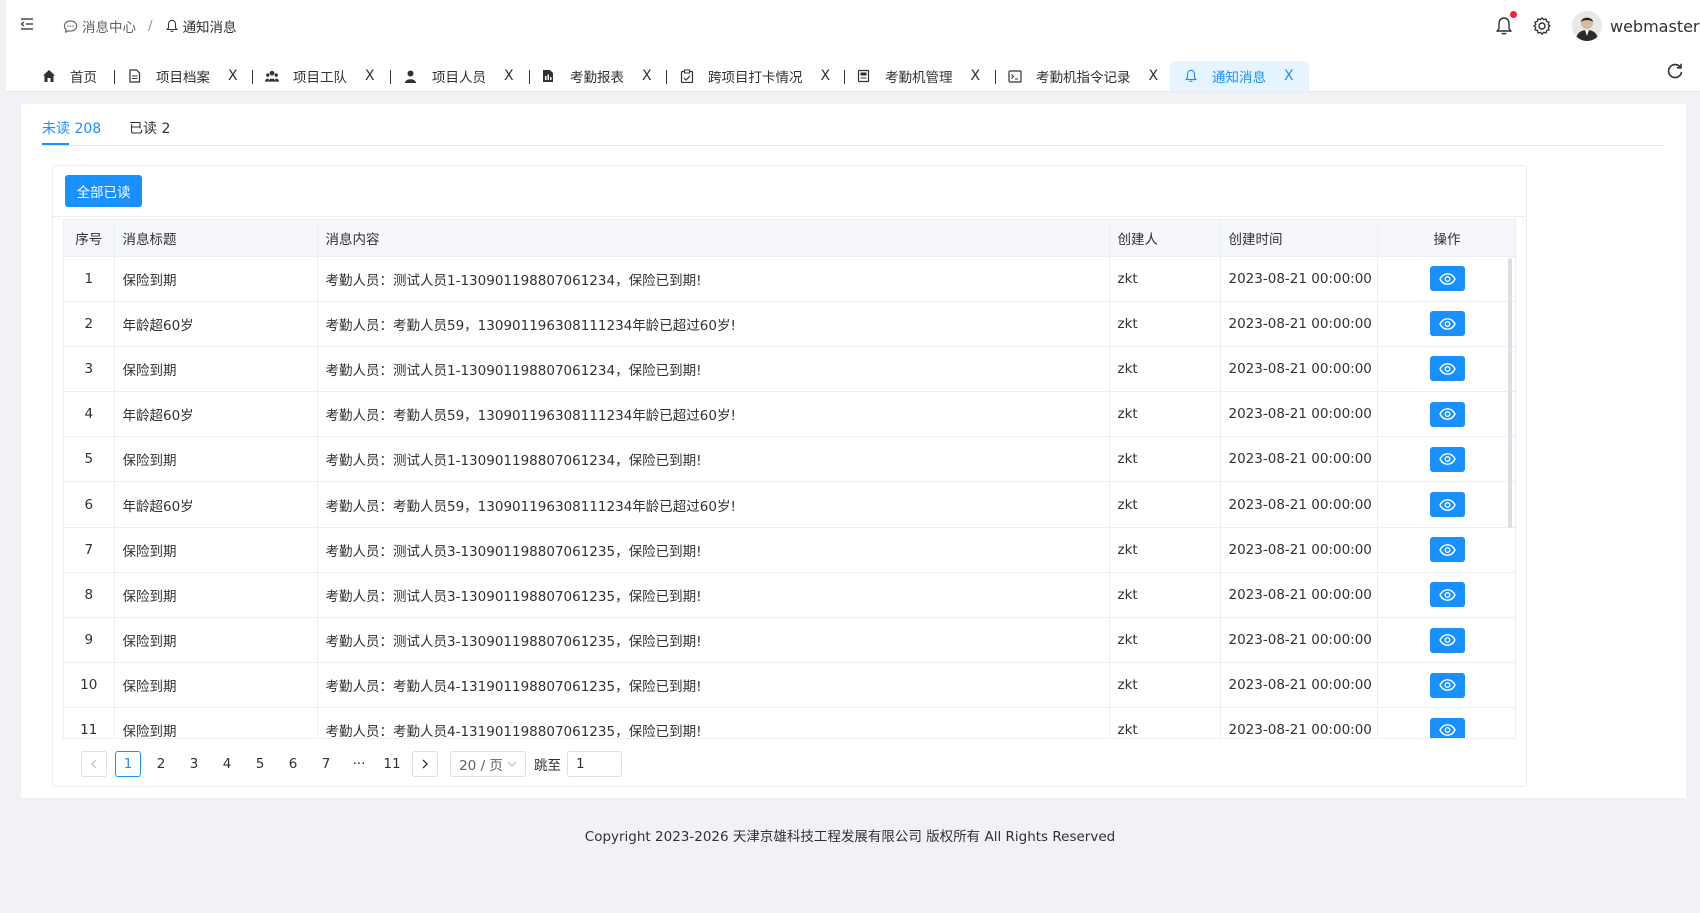 The image size is (1700, 913). I want to click on jump-page-input: 1, so click(594, 764).